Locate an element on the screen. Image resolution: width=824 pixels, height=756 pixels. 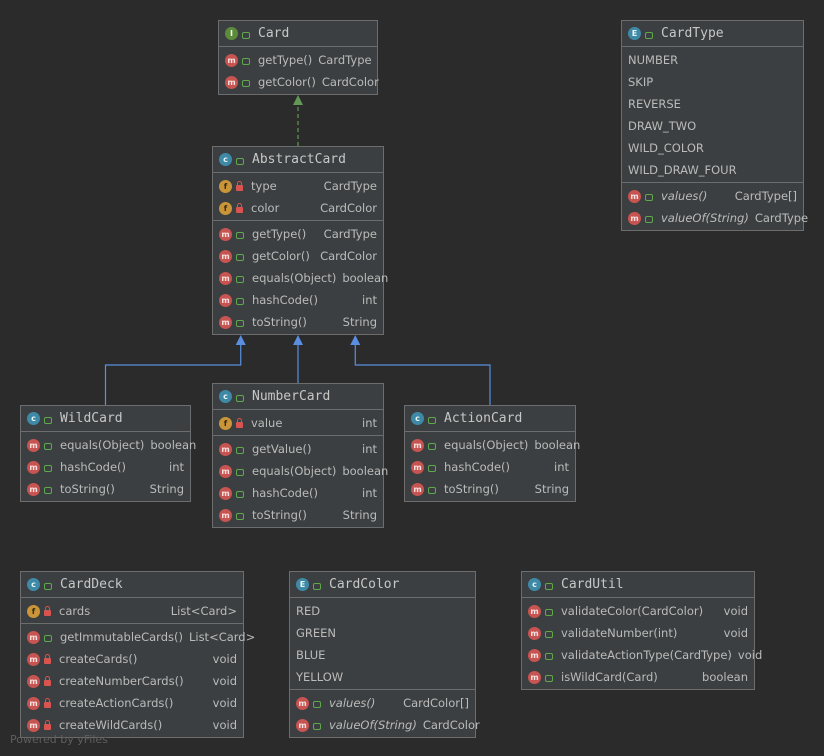
method-row: m validateNumber(int) void is located at coordinates (638, 633).